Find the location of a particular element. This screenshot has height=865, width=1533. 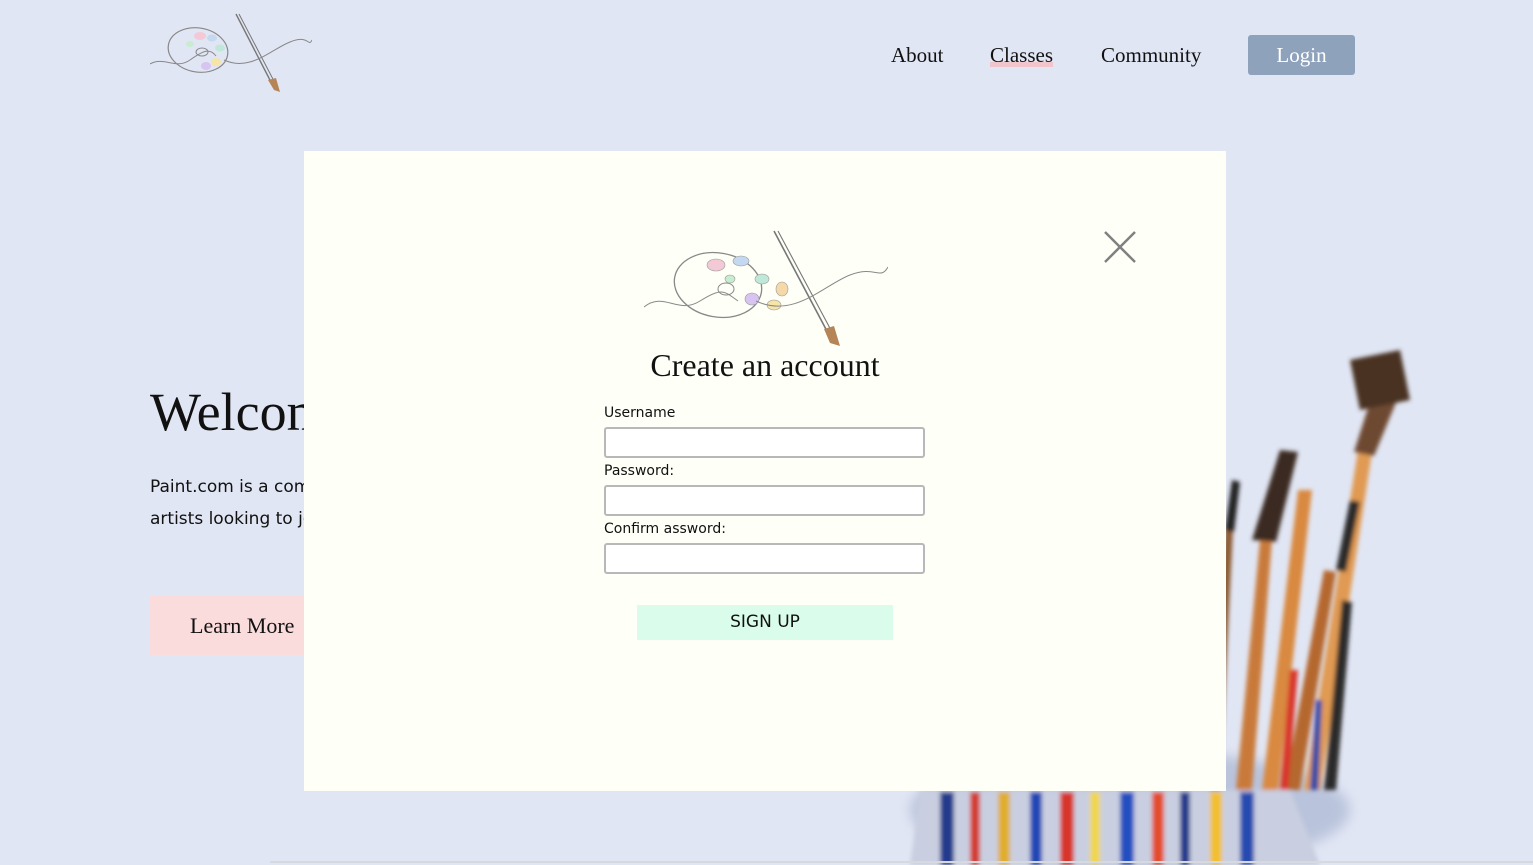

nav-link-about: About is located at coordinates (917, 55).